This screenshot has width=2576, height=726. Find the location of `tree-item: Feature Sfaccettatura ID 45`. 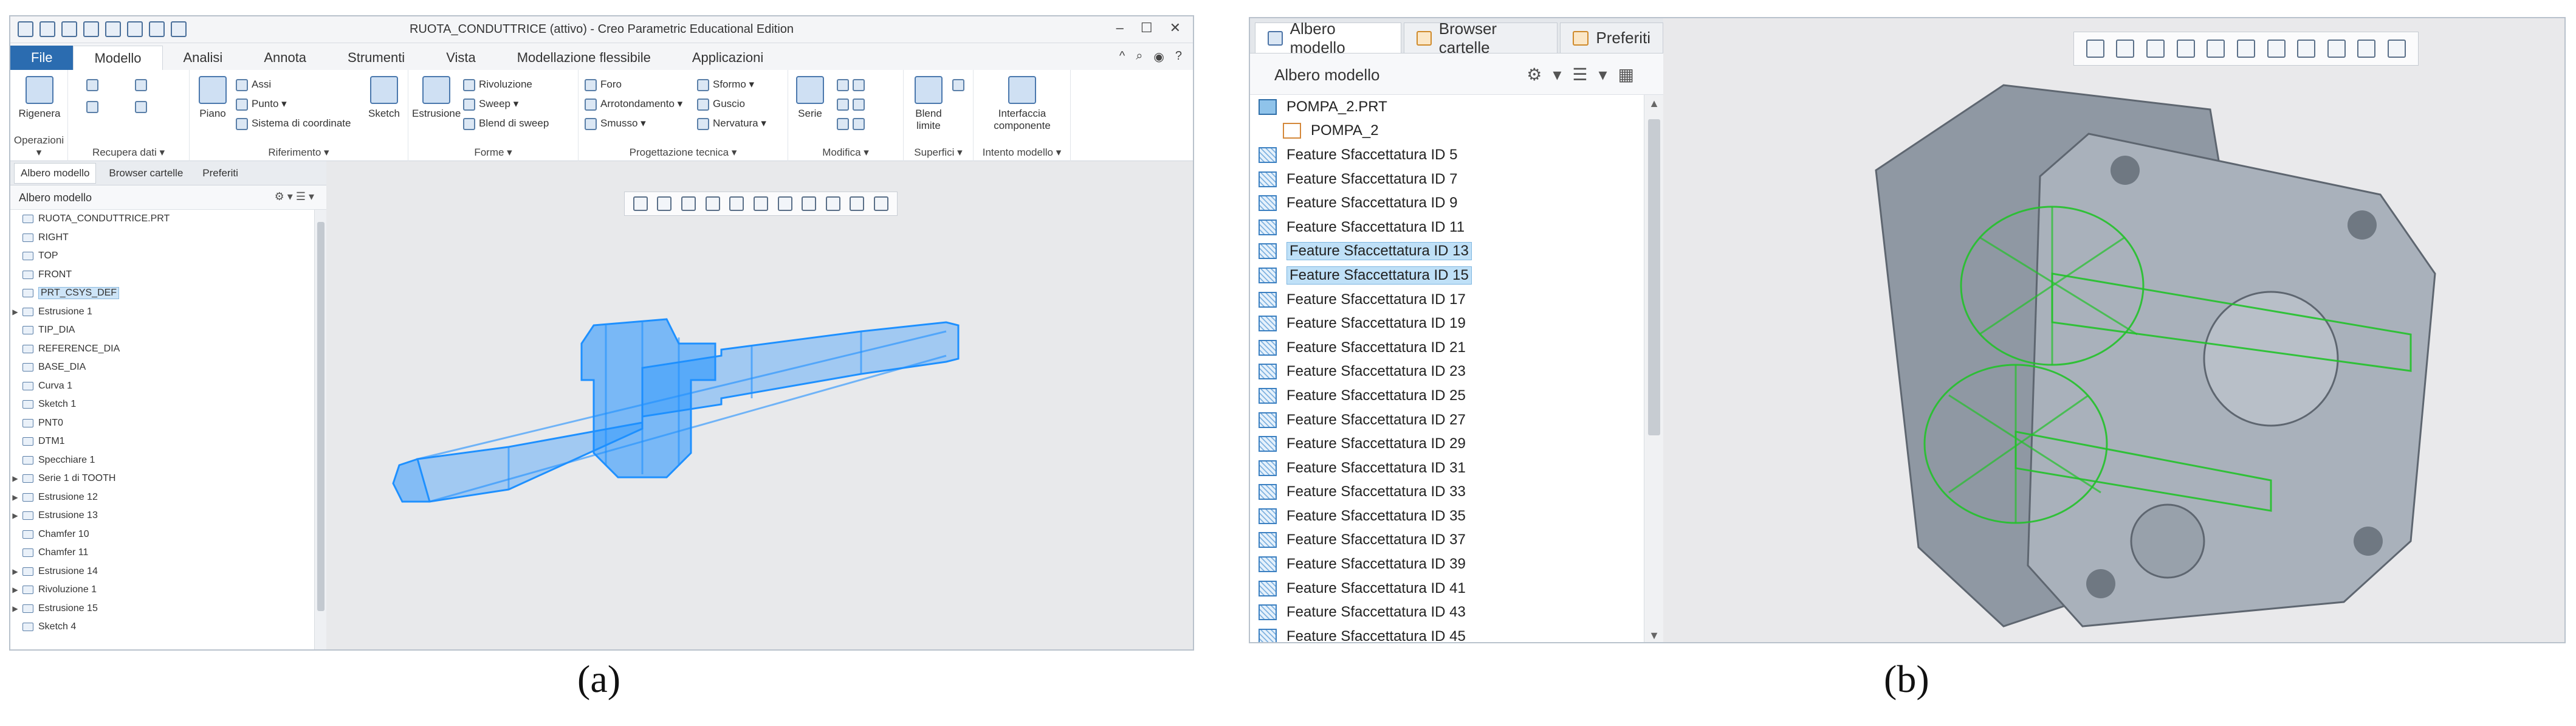

tree-item: Feature Sfaccettatura ID 45 is located at coordinates (1451, 633).